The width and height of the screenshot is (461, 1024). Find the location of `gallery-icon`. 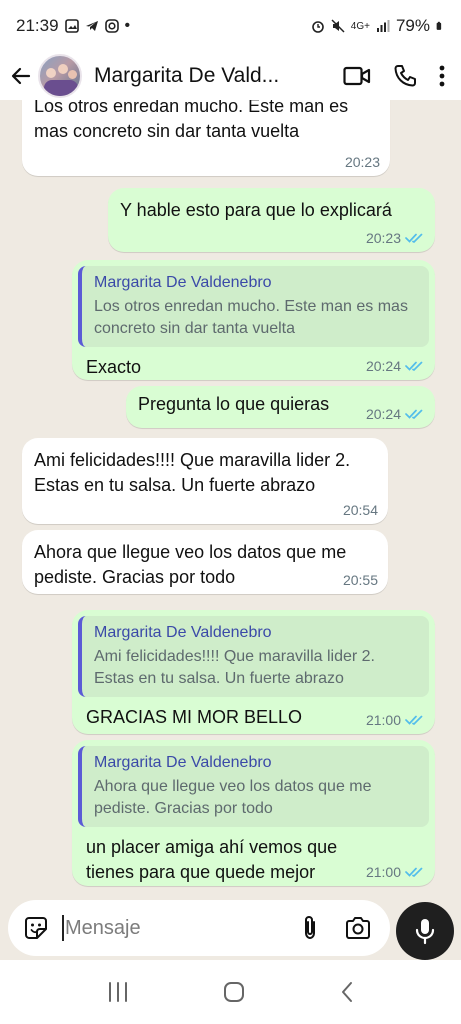

gallery-icon is located at coordinates (71, 26).